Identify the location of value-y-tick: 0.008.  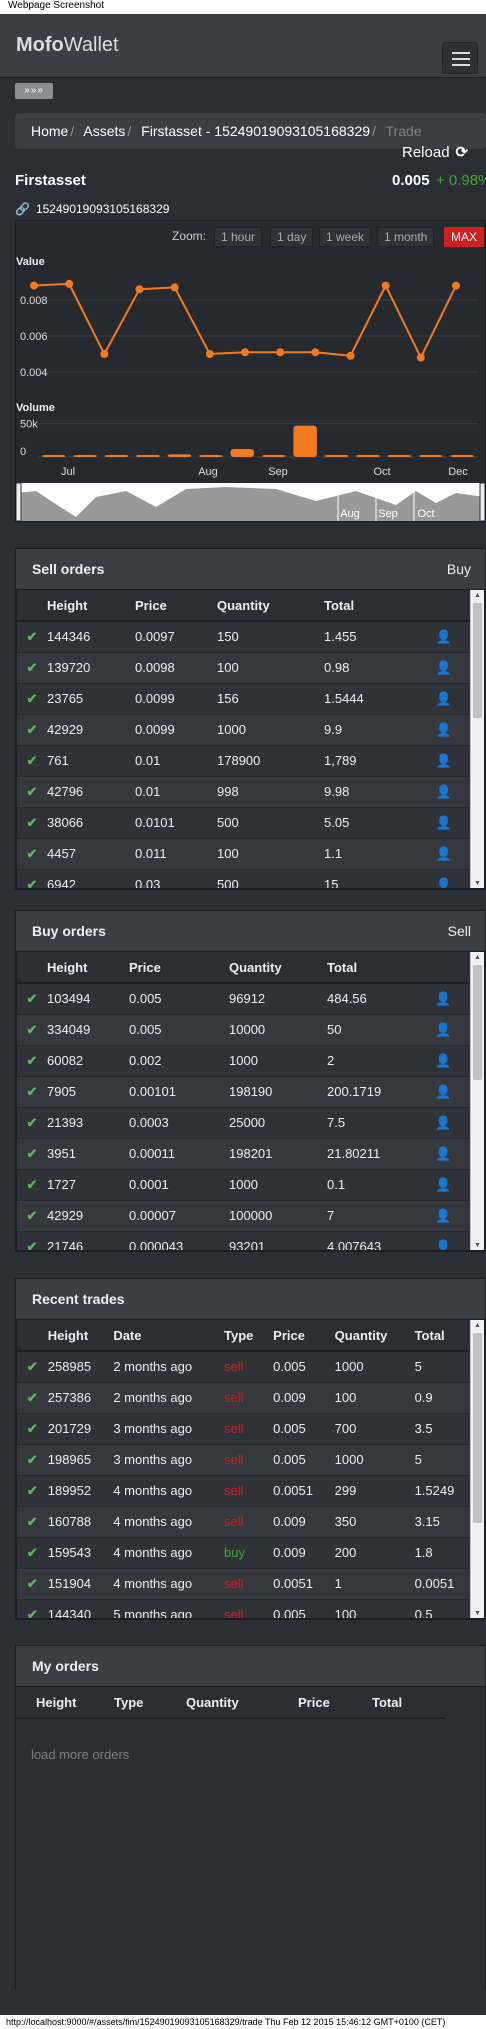
(34, 301).